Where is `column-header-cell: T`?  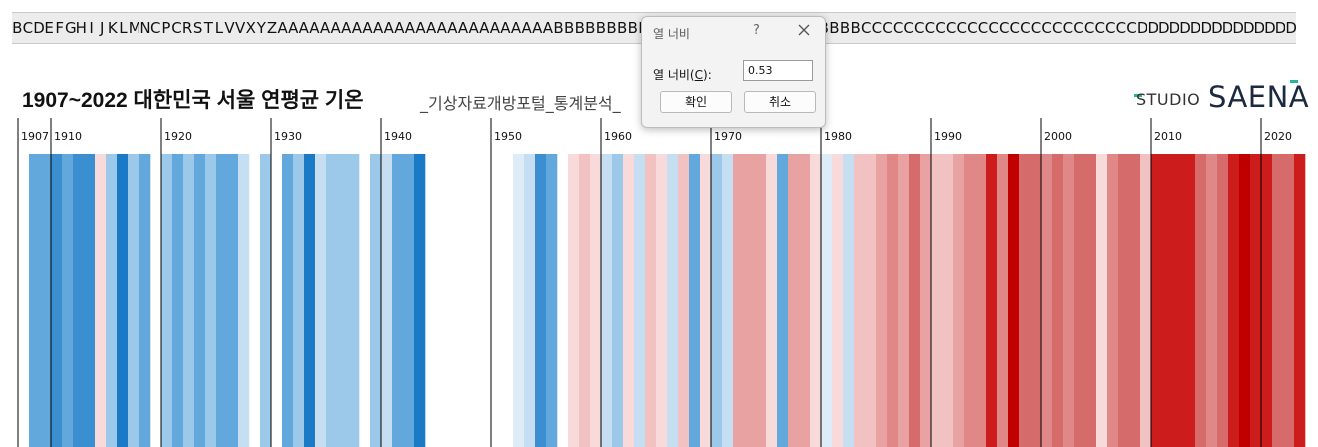
column-header-cell: T is located at coordinates (208, 28).